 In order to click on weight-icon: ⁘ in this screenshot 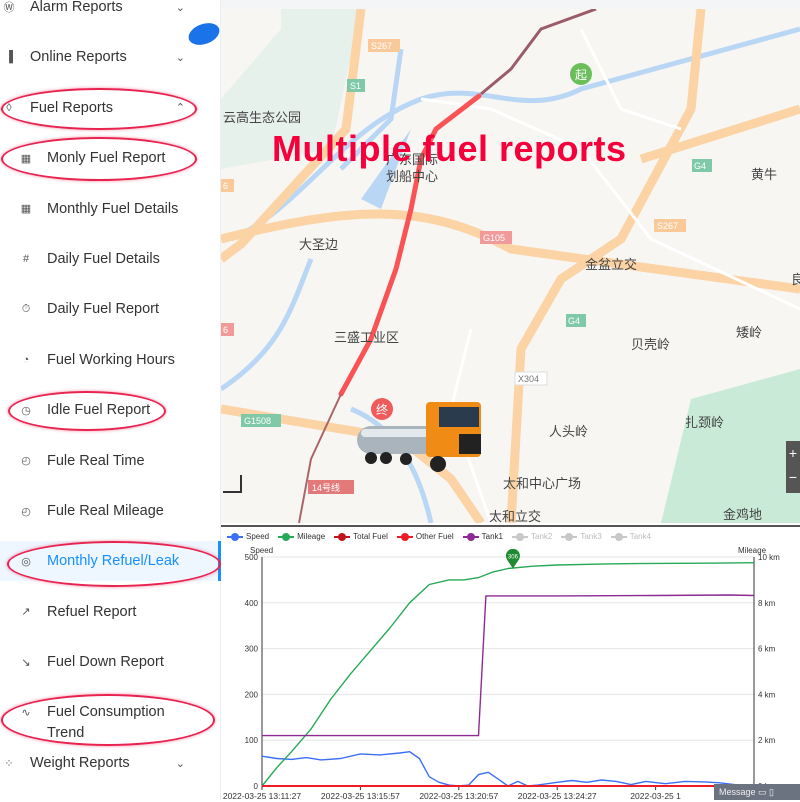, I will do `click(9, 763)`.